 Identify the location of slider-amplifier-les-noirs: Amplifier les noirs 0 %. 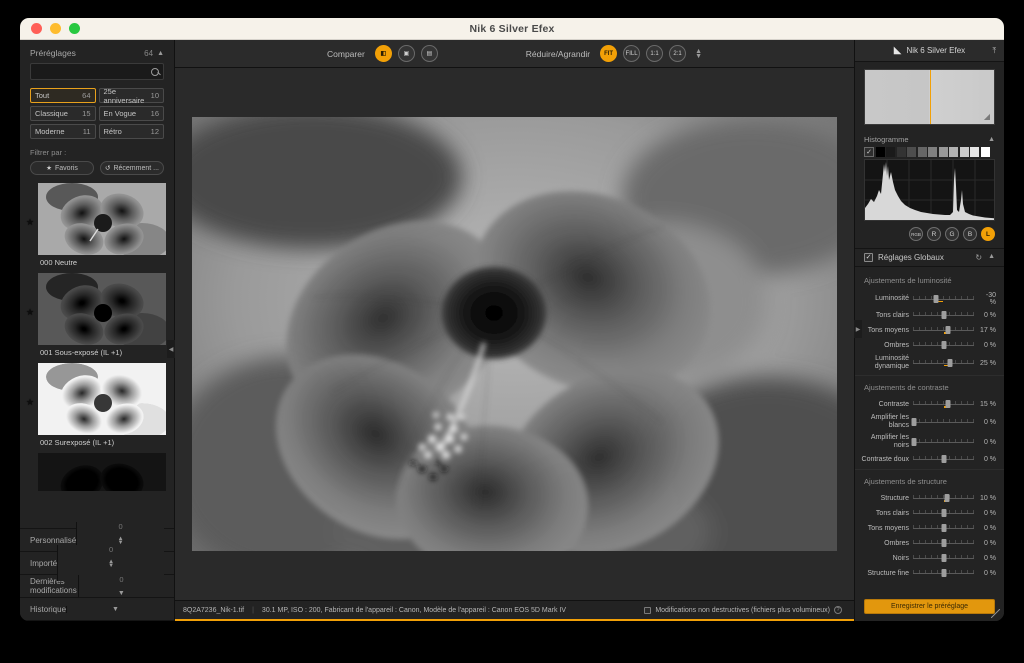
(929, 442).